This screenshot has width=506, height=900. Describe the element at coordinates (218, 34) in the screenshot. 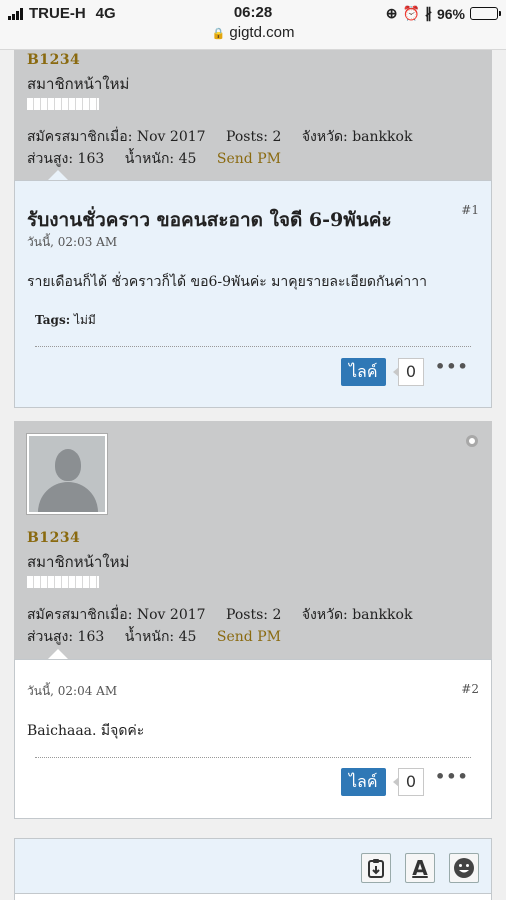

I see `lock-icon: 🔒` at that location.